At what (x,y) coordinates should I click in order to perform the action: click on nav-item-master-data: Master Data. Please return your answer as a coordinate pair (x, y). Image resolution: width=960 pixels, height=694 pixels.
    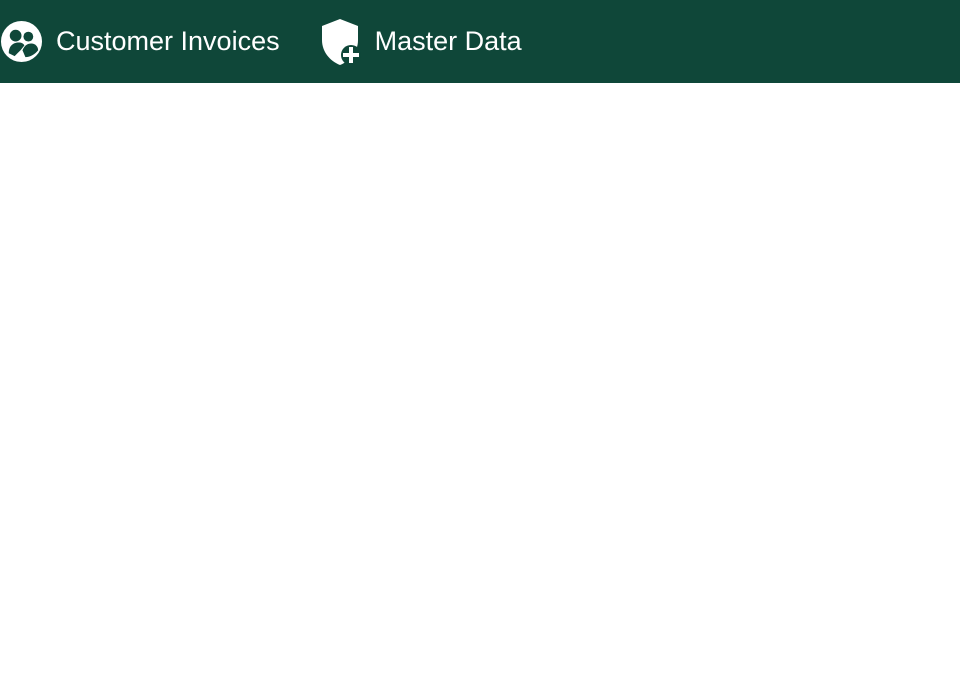
    Looking at the image, I should click on (421, 41).